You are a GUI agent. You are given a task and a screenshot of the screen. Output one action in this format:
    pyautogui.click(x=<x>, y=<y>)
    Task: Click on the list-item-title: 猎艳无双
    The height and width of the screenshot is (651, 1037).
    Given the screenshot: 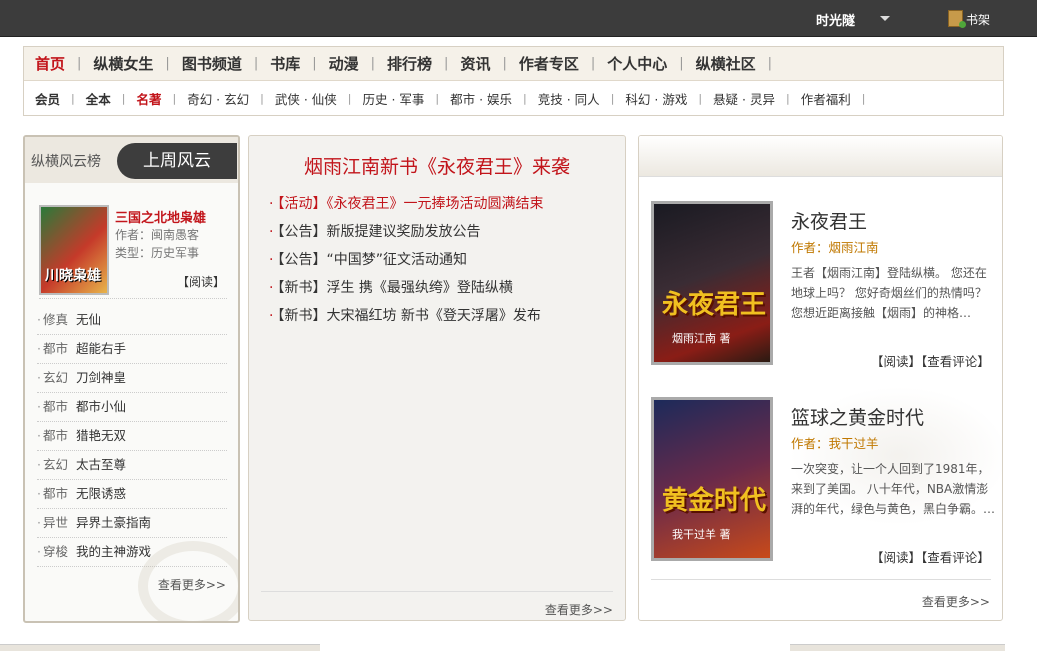 What is the action you would take?
    pyautogui.click(x=101, y=435)
    